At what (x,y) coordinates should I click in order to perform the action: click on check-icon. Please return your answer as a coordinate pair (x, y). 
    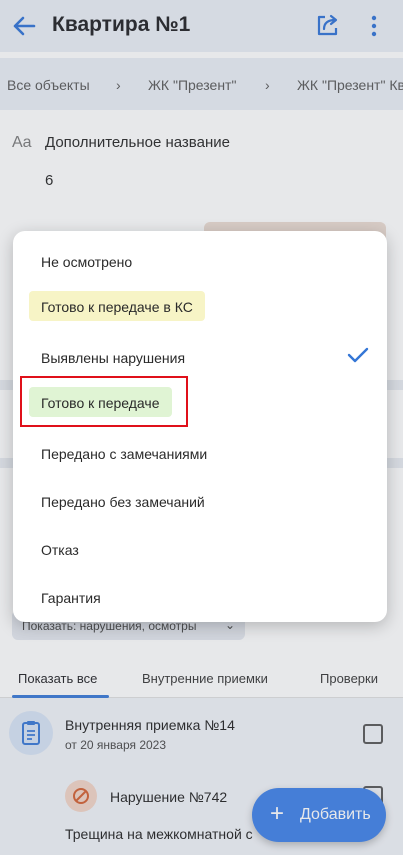
    Looking at the image, I should click on (358, 355).